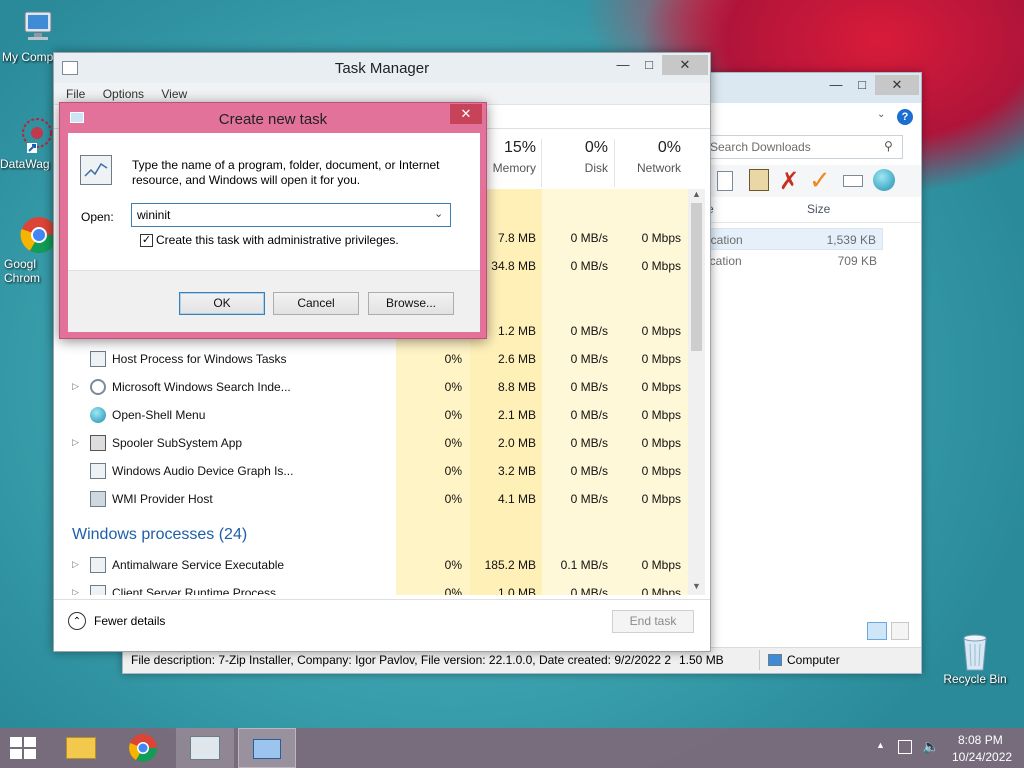  I want to click on process-name: Spooler SubSystem App, so click(177, 443).